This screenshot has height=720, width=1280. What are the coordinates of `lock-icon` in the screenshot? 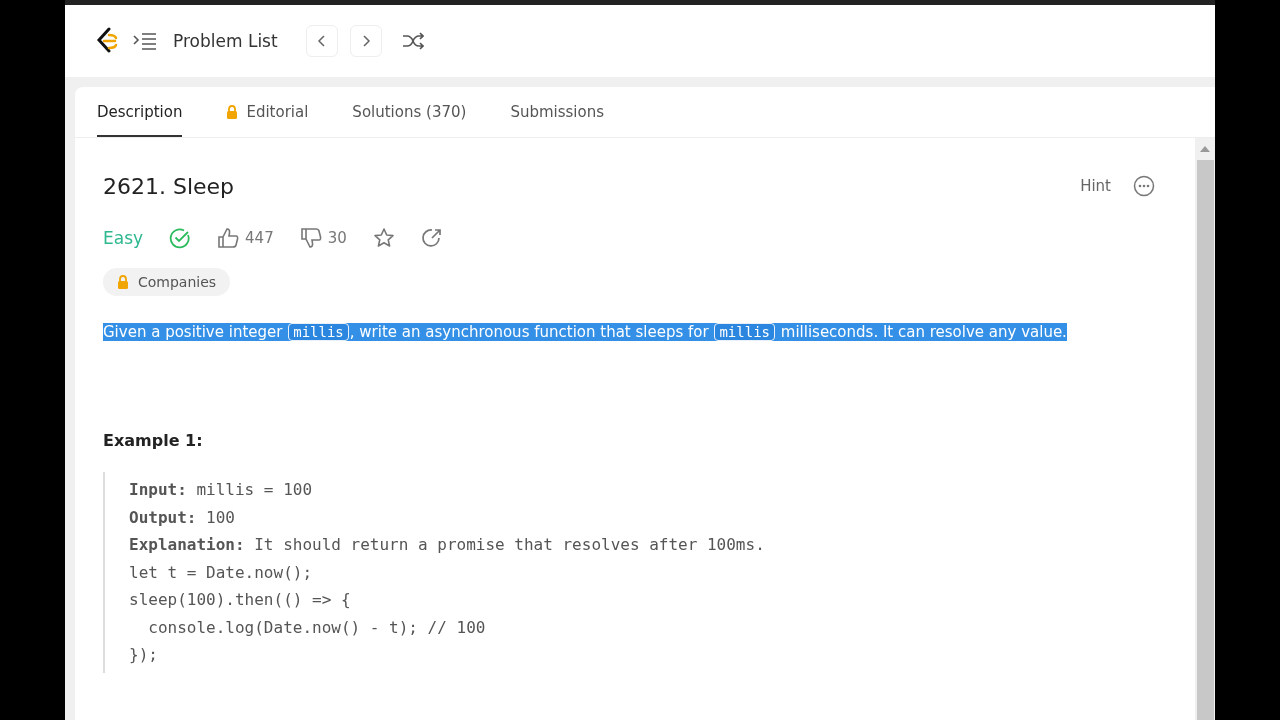 It's located at (123, 282).